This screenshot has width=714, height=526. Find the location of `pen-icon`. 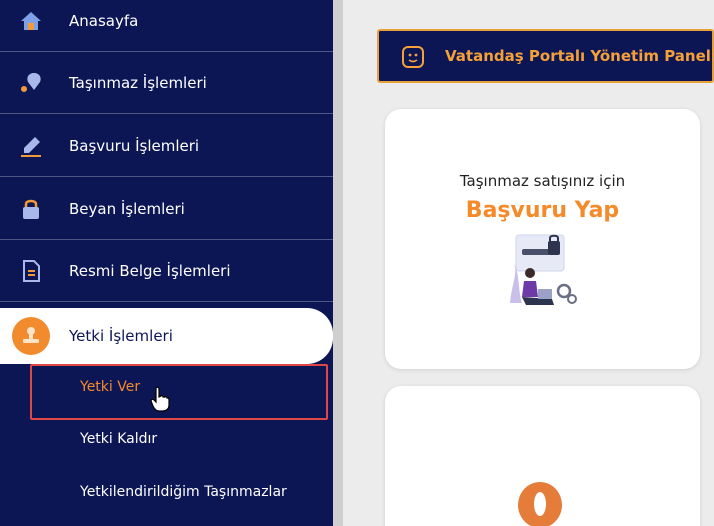

pen-icon is located at coordinates (31, 146).